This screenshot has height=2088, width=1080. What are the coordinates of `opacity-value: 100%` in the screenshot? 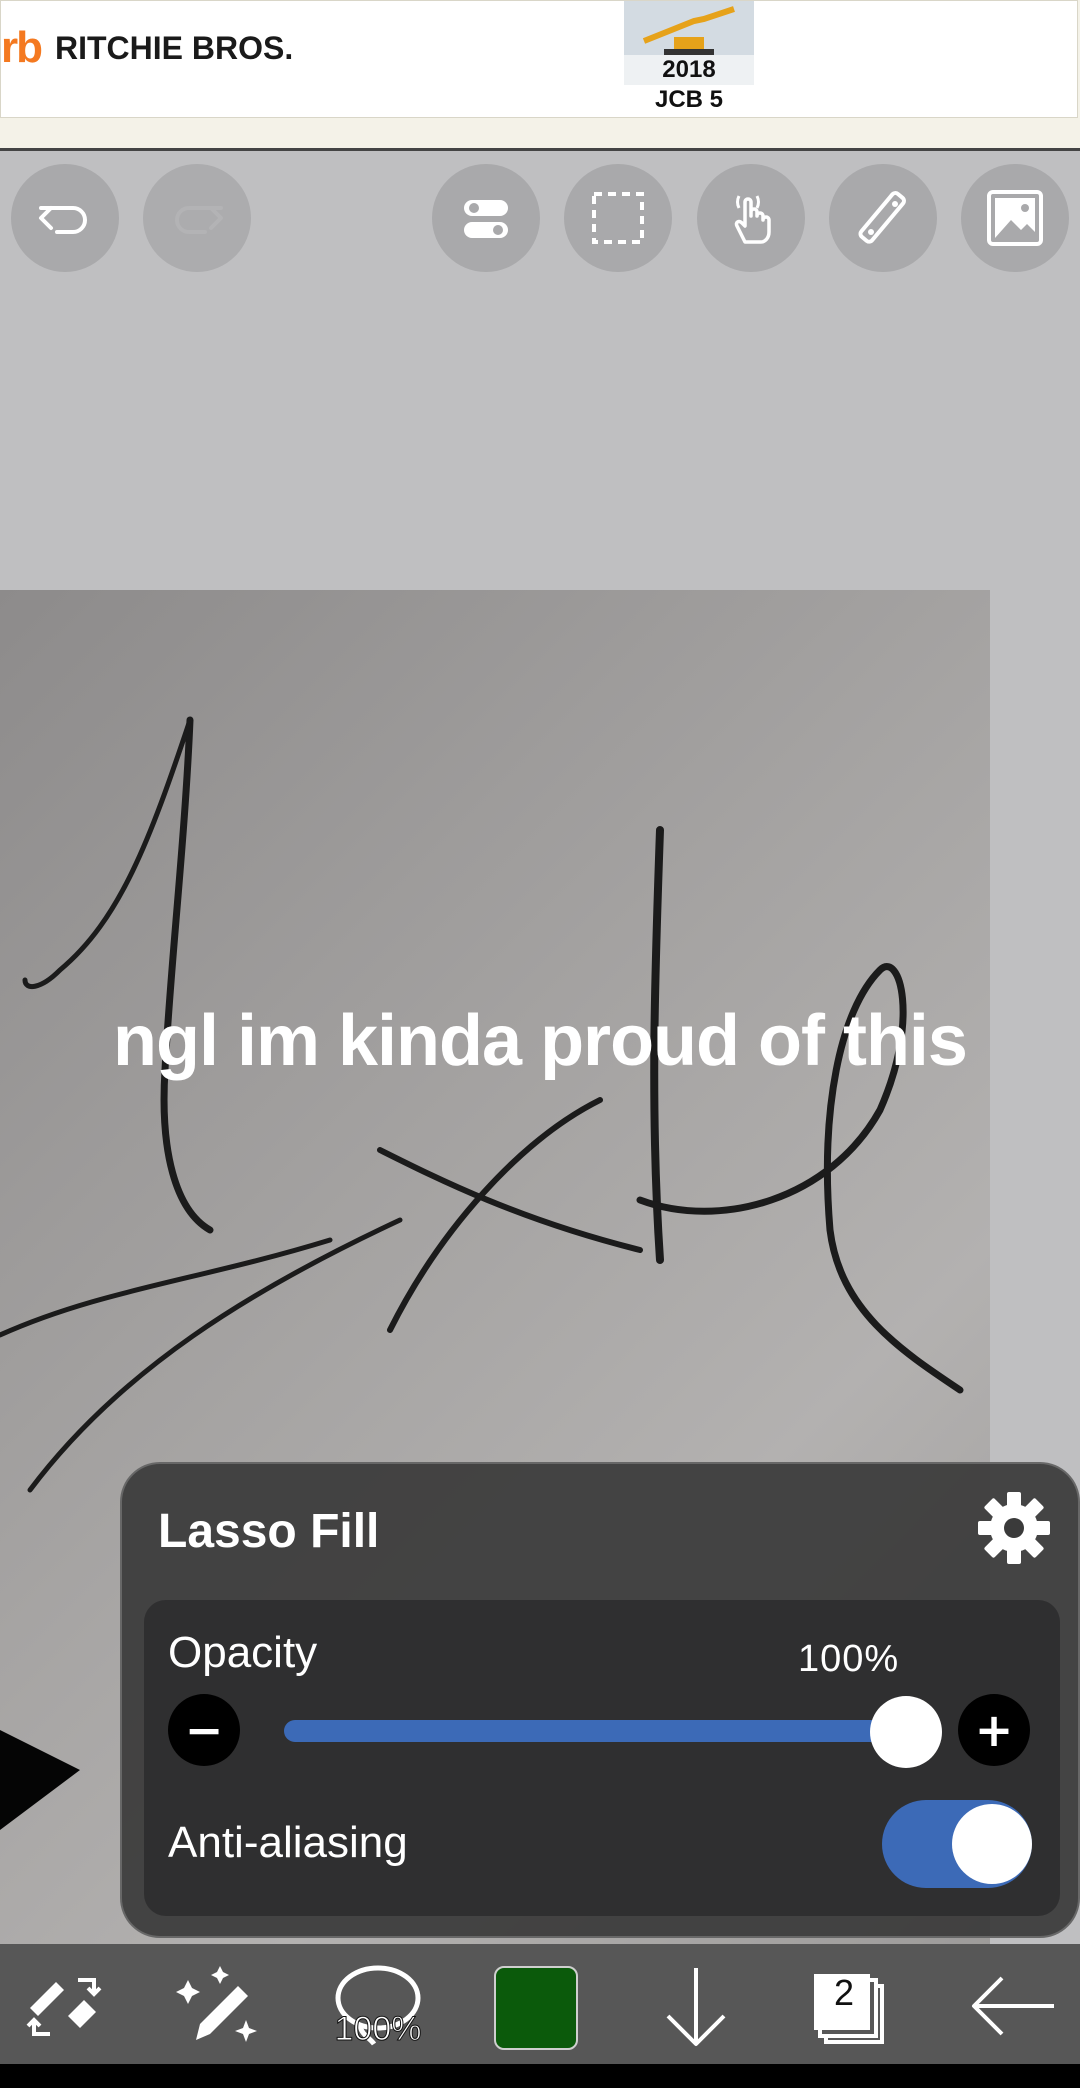 It's located at (849, 1659).